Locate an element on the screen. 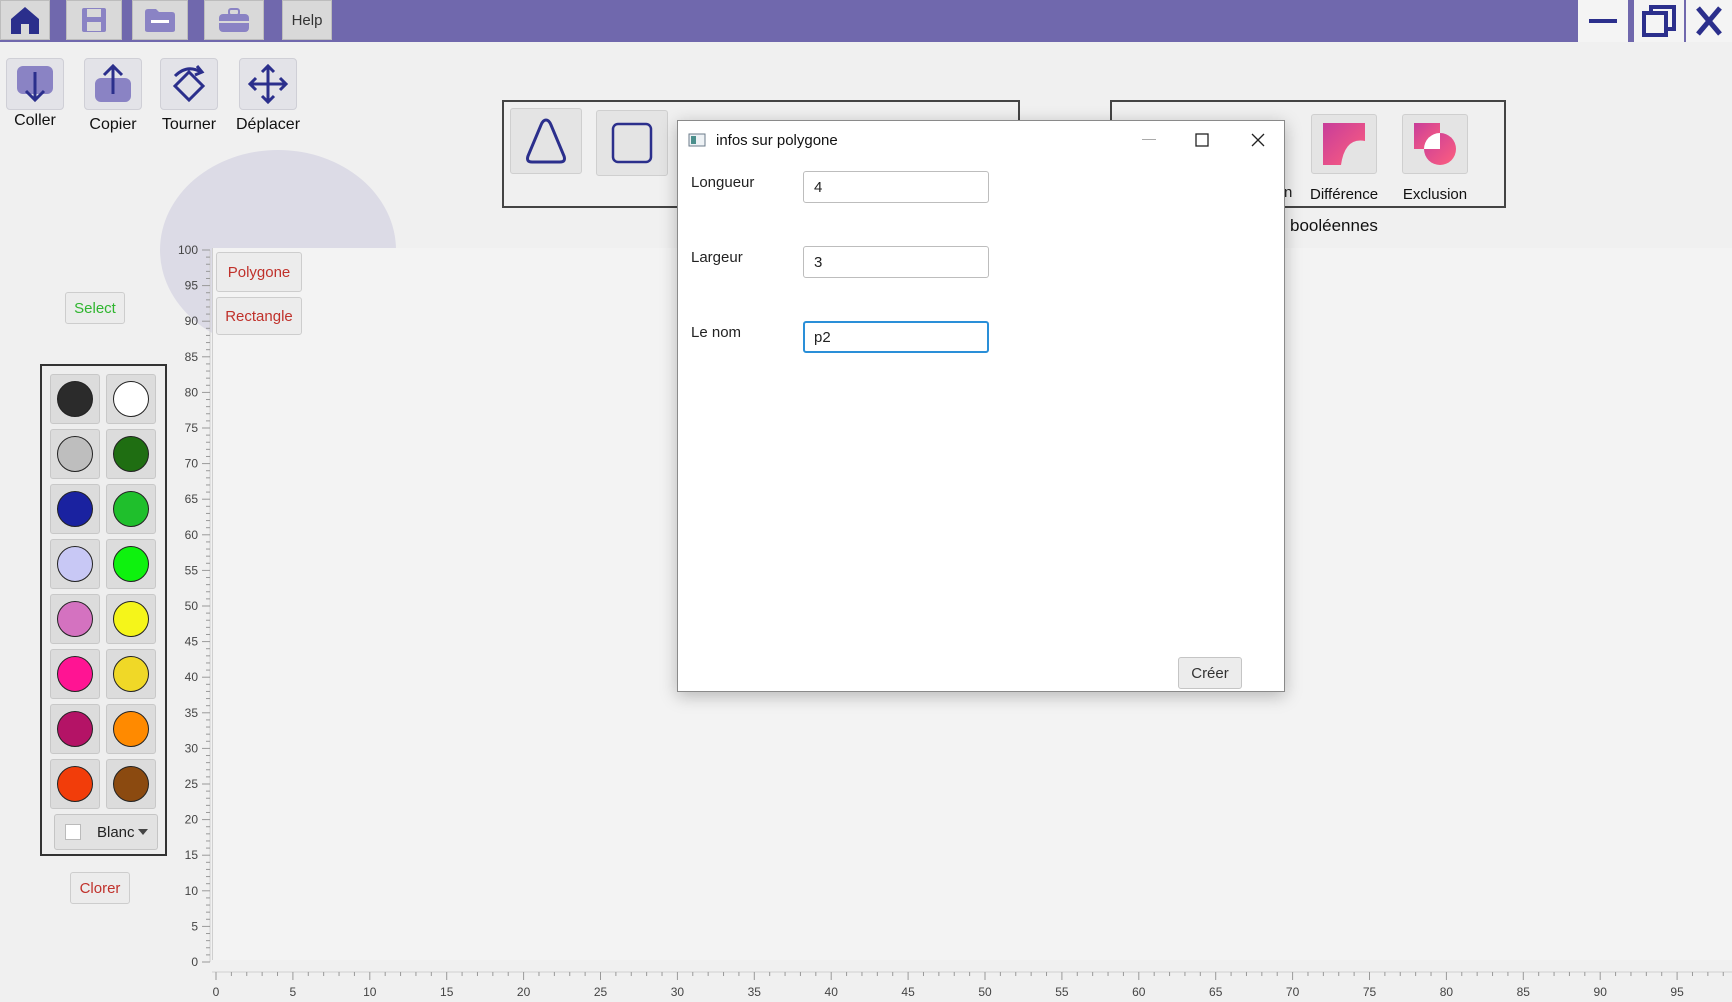 This screenshot has height=1002, width=1732. nom-input is located at coordinates (896, 337).